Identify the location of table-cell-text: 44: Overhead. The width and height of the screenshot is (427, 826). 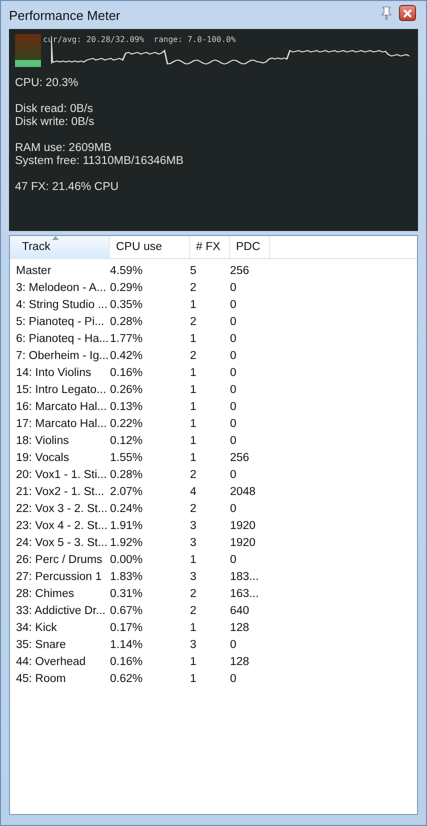
(51, 662).